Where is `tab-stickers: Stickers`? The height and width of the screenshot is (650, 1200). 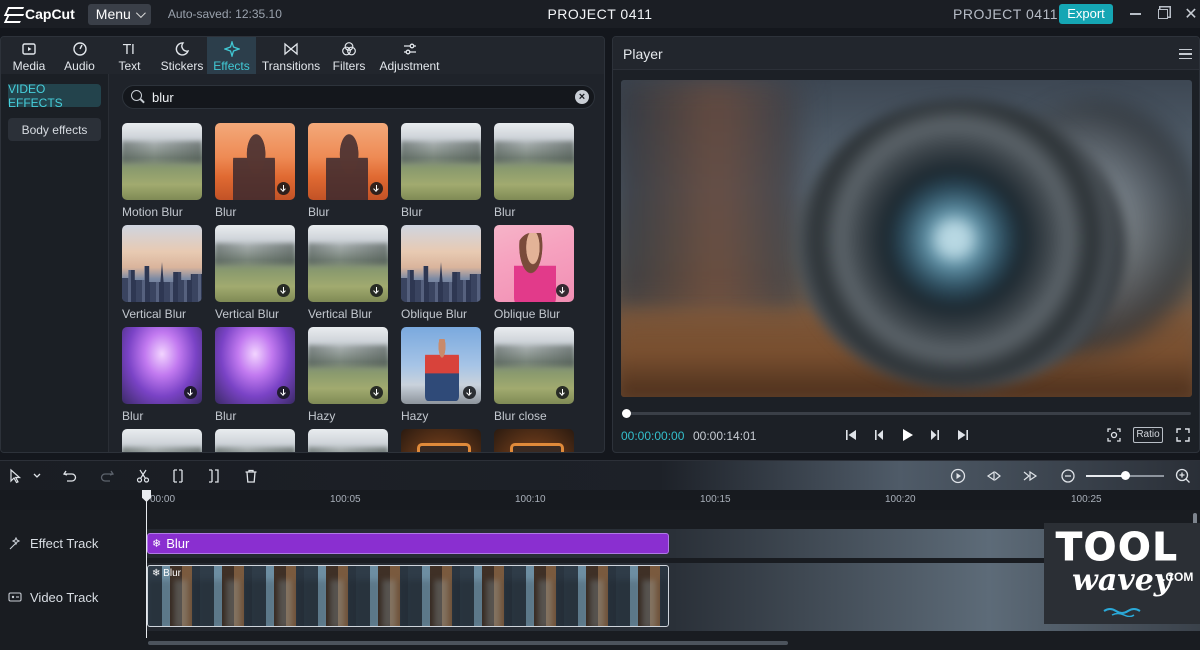 tab-stickers: Stickers is located at coordinates (182, 55).